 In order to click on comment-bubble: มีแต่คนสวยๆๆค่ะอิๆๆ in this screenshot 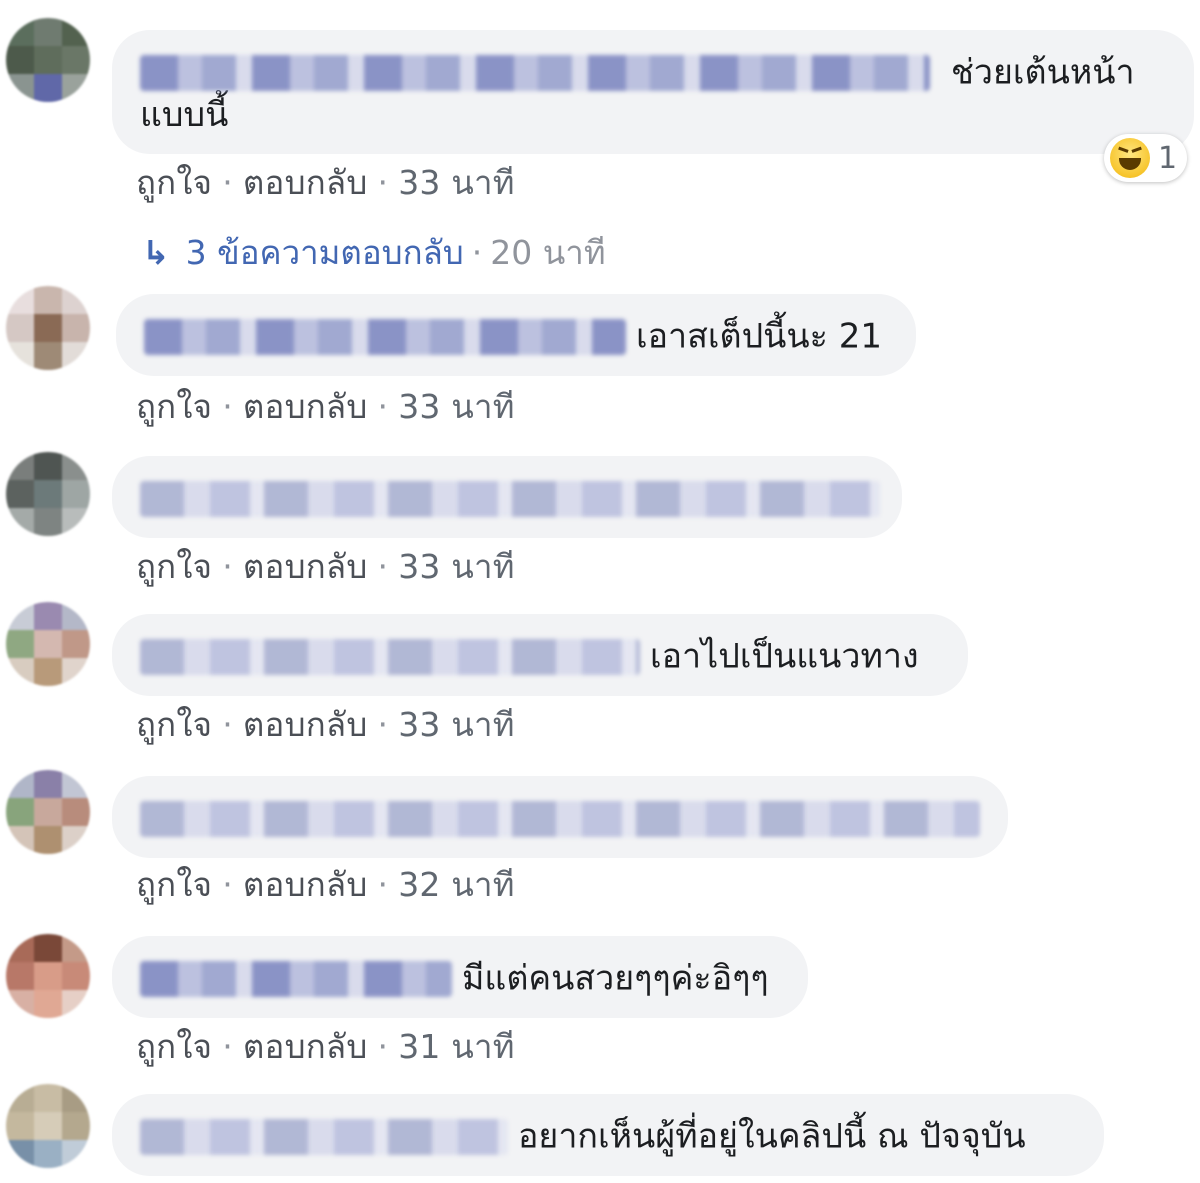, I will do `click(460, 977)`.